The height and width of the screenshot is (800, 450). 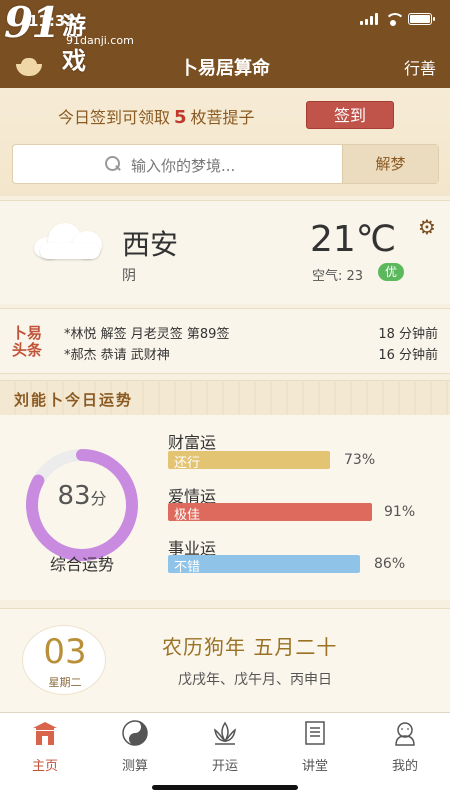 What do you see at coordinates (353, 239) in the screenshot?
I see `weather-temperature: 21℃` at bounding box center [353, 239].